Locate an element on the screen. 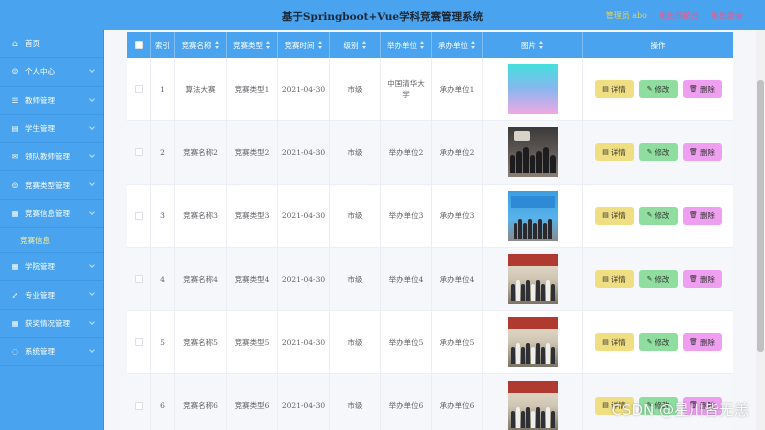 The height and width of the screenshot is (430, 765). cell-image is located at coordinates (533, 89).